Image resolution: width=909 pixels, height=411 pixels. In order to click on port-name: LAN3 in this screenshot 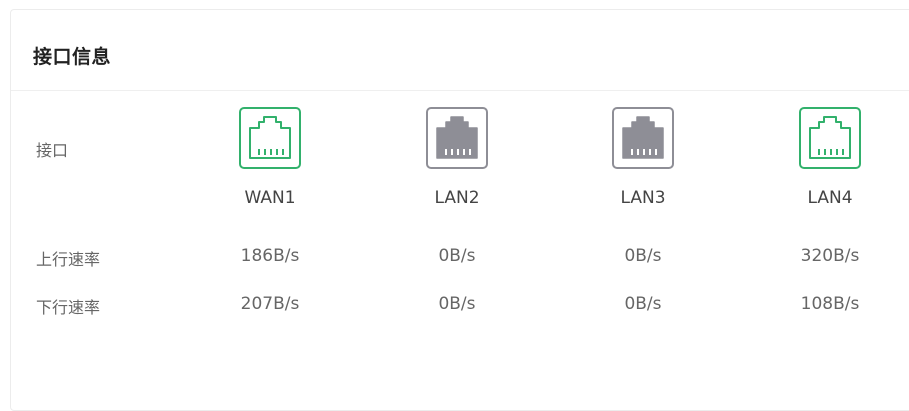, I will do `click(643, 198)`.